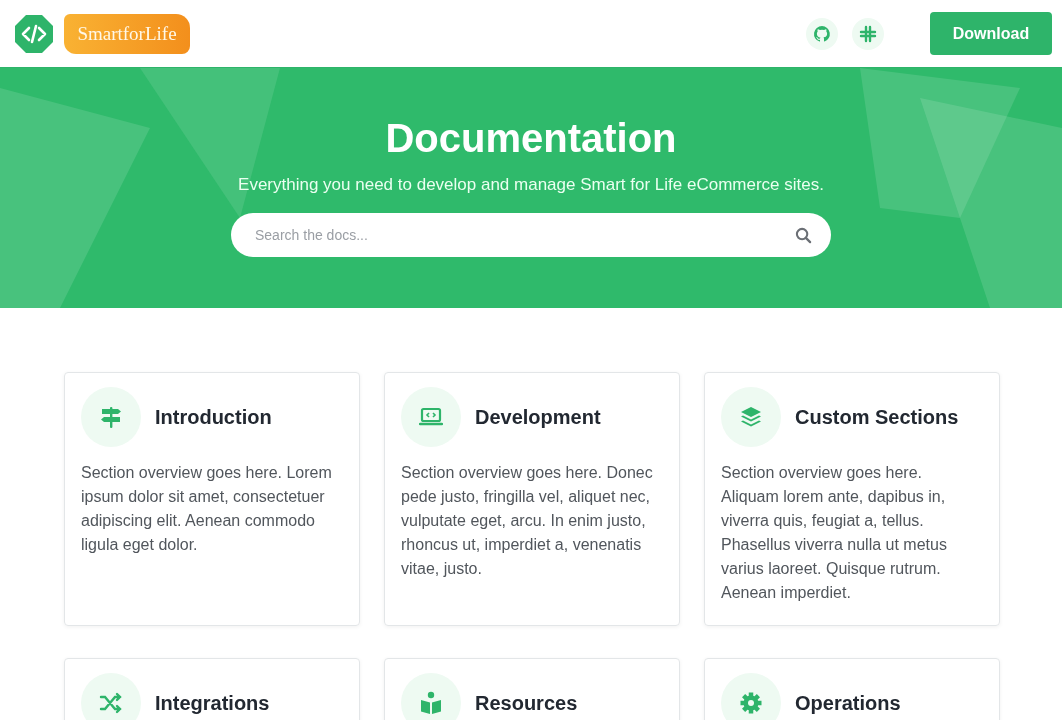 Image resolution: width=1062 pixels, height=720 pixels. What do you see at coordinates (834, 533) in the screenshot?
I see `section-overview: Section overview goes here. Aliquam lorem ante, dapibus in, viverra quis, feugiat a, tellus. Phasellus viverra nulla ut metus varius laoreet. Quisque rutrum. Aenean imperdiet.` at bounding box center [834, 533].